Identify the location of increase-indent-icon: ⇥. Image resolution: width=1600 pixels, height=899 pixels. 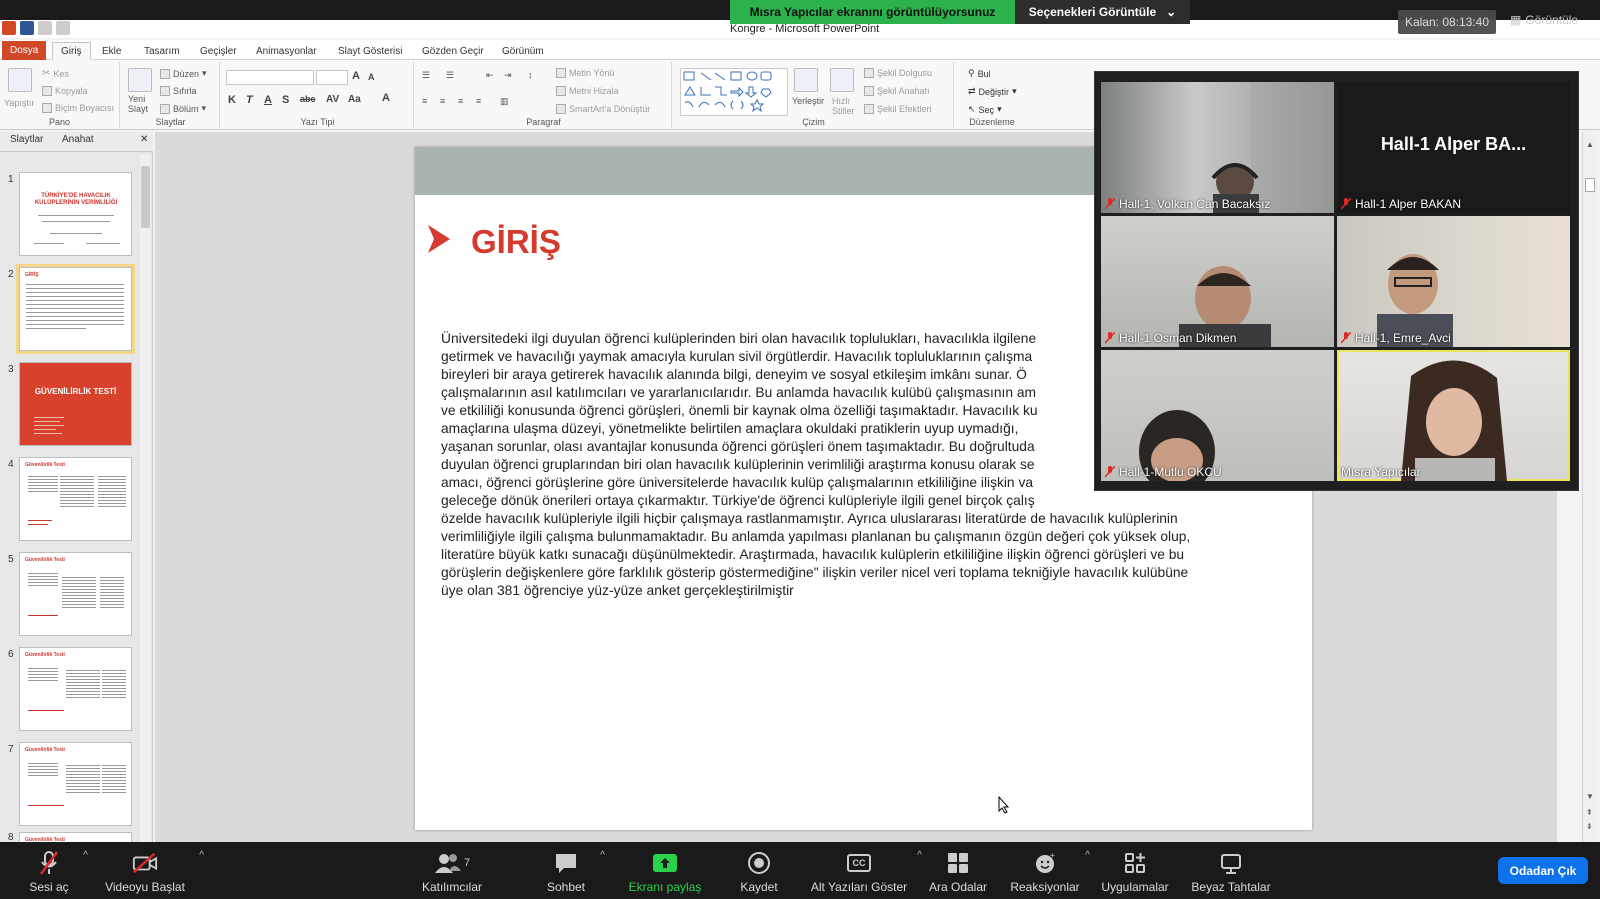
(508, 75).